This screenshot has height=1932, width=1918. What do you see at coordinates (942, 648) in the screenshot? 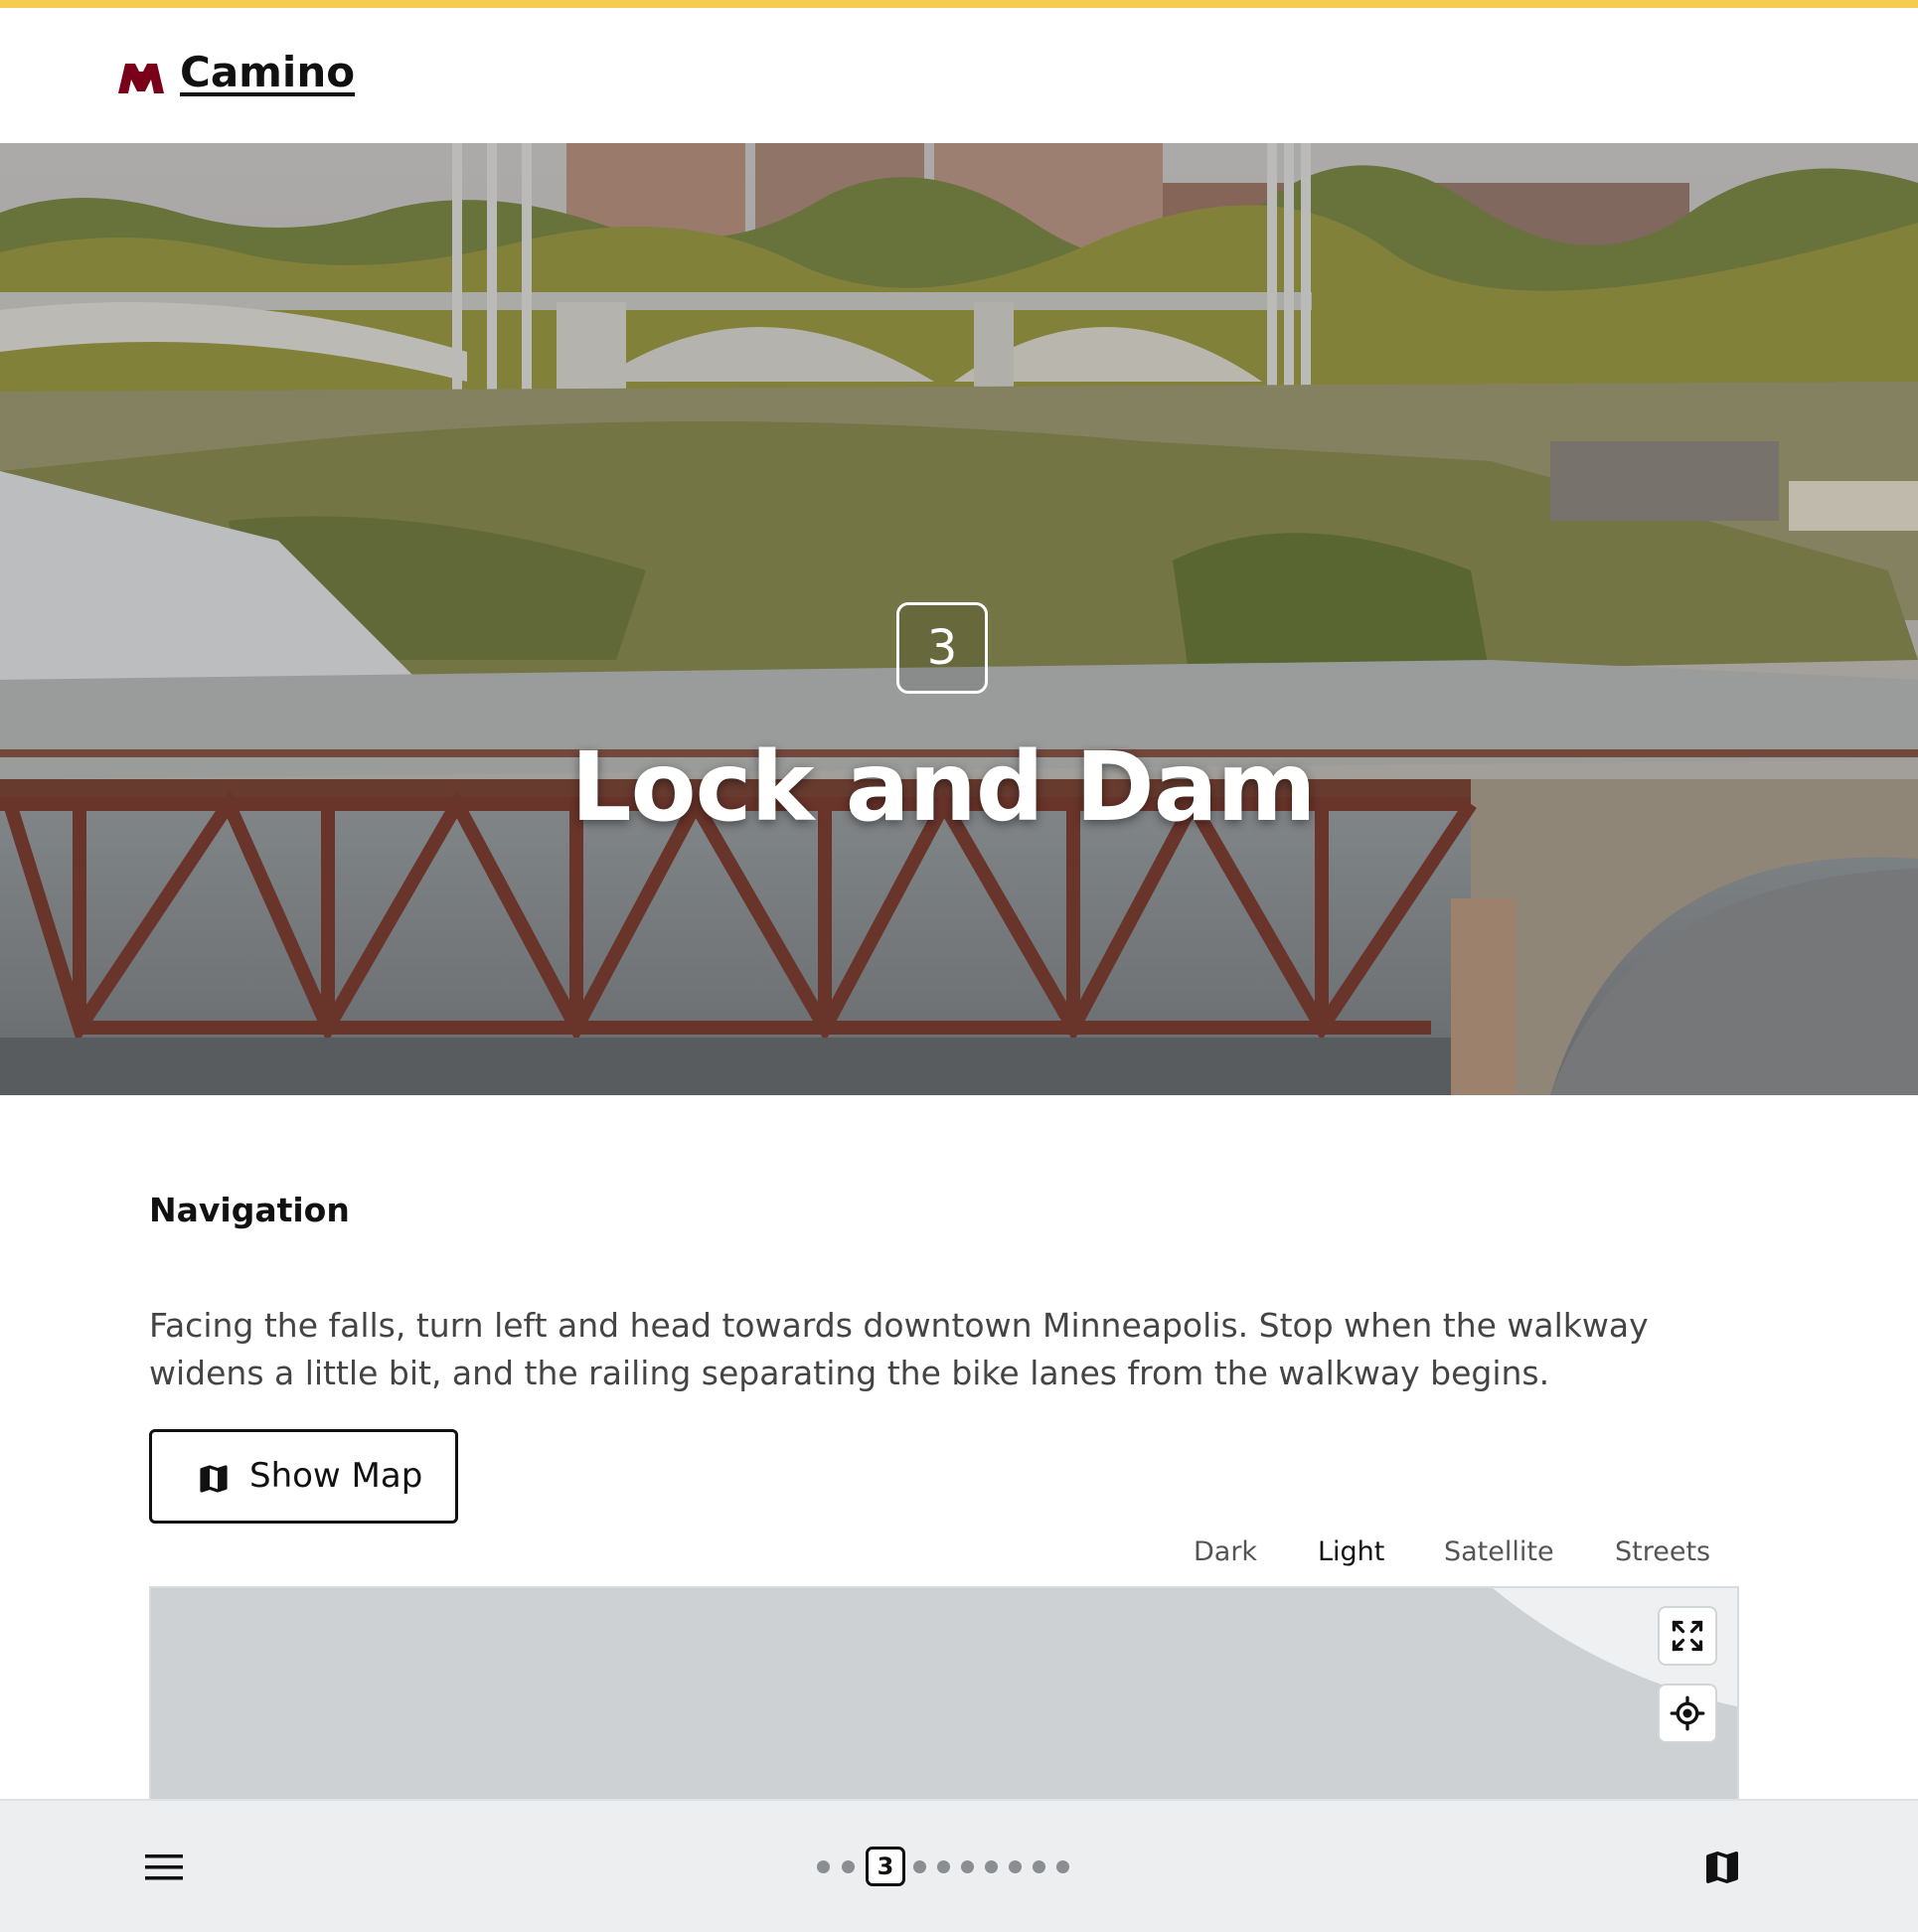
I see `stop-number-badge: 3` at bounding box center [942, 648].